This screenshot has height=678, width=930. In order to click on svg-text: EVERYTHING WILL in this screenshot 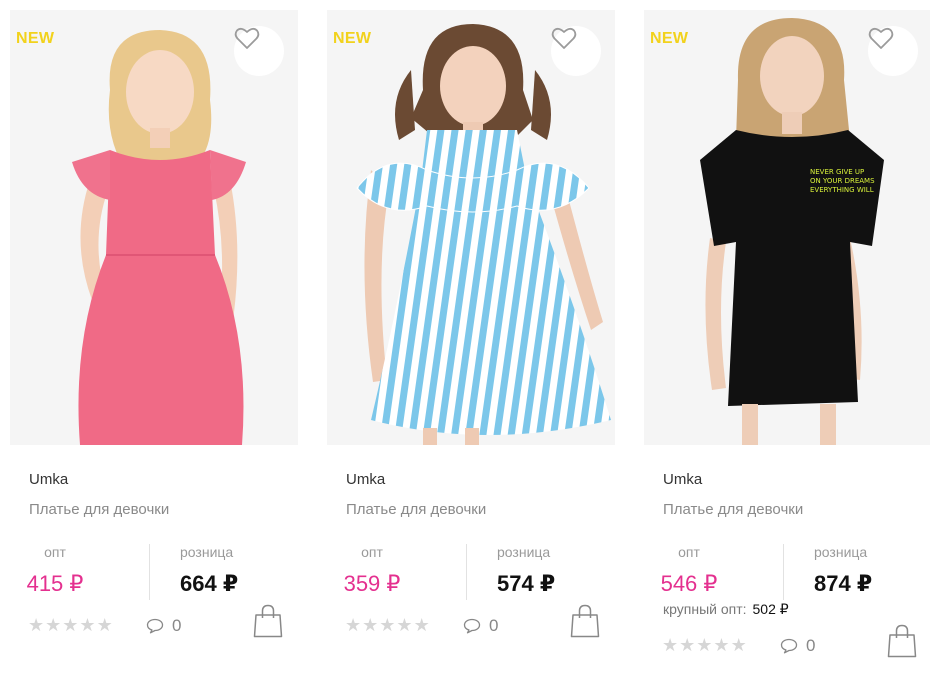, I will do `click(842, 190)`.